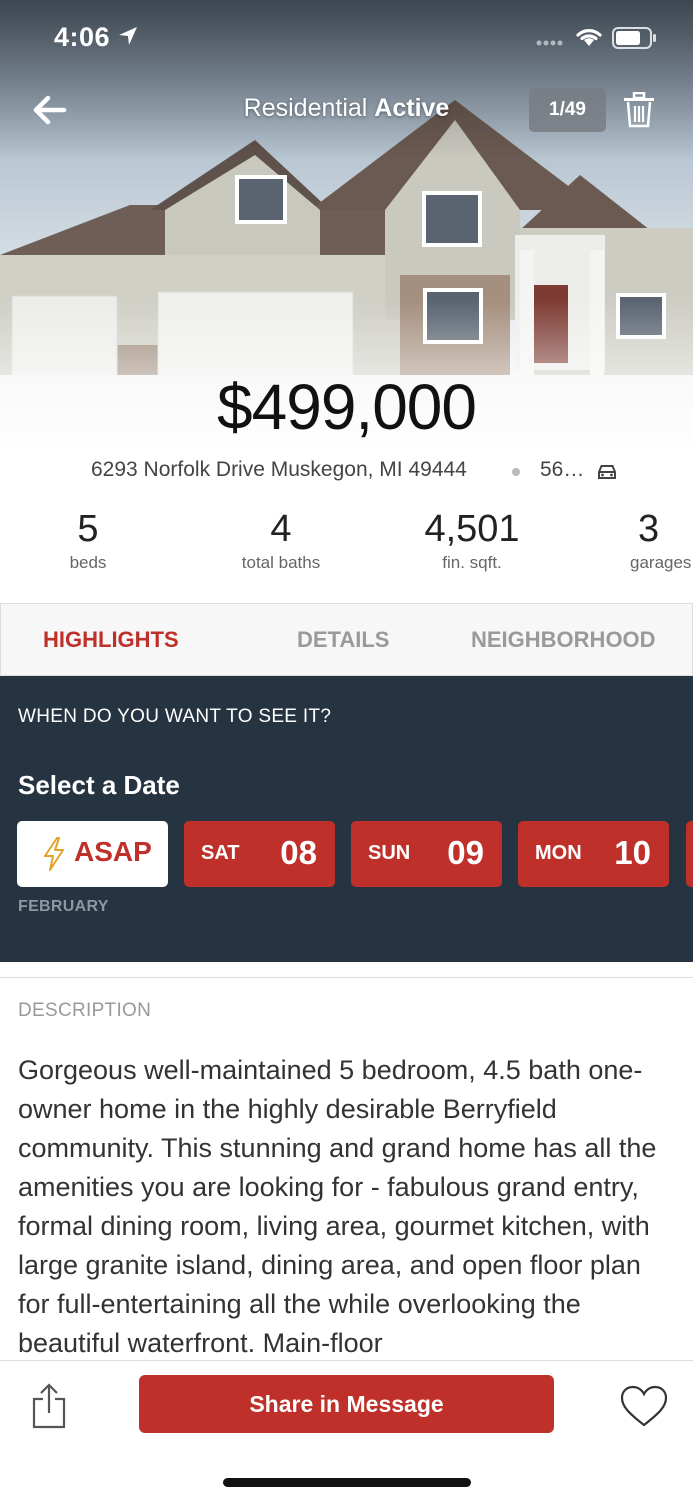 The image size is (693, 1500). I want to click on date-day: 08, so click(298, 852).